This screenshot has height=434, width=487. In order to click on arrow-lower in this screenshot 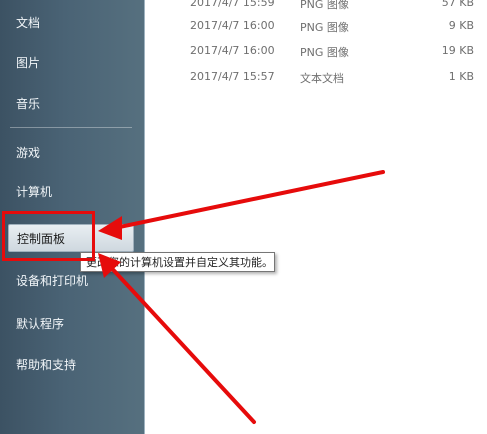, I will do `click(180, 342)`.